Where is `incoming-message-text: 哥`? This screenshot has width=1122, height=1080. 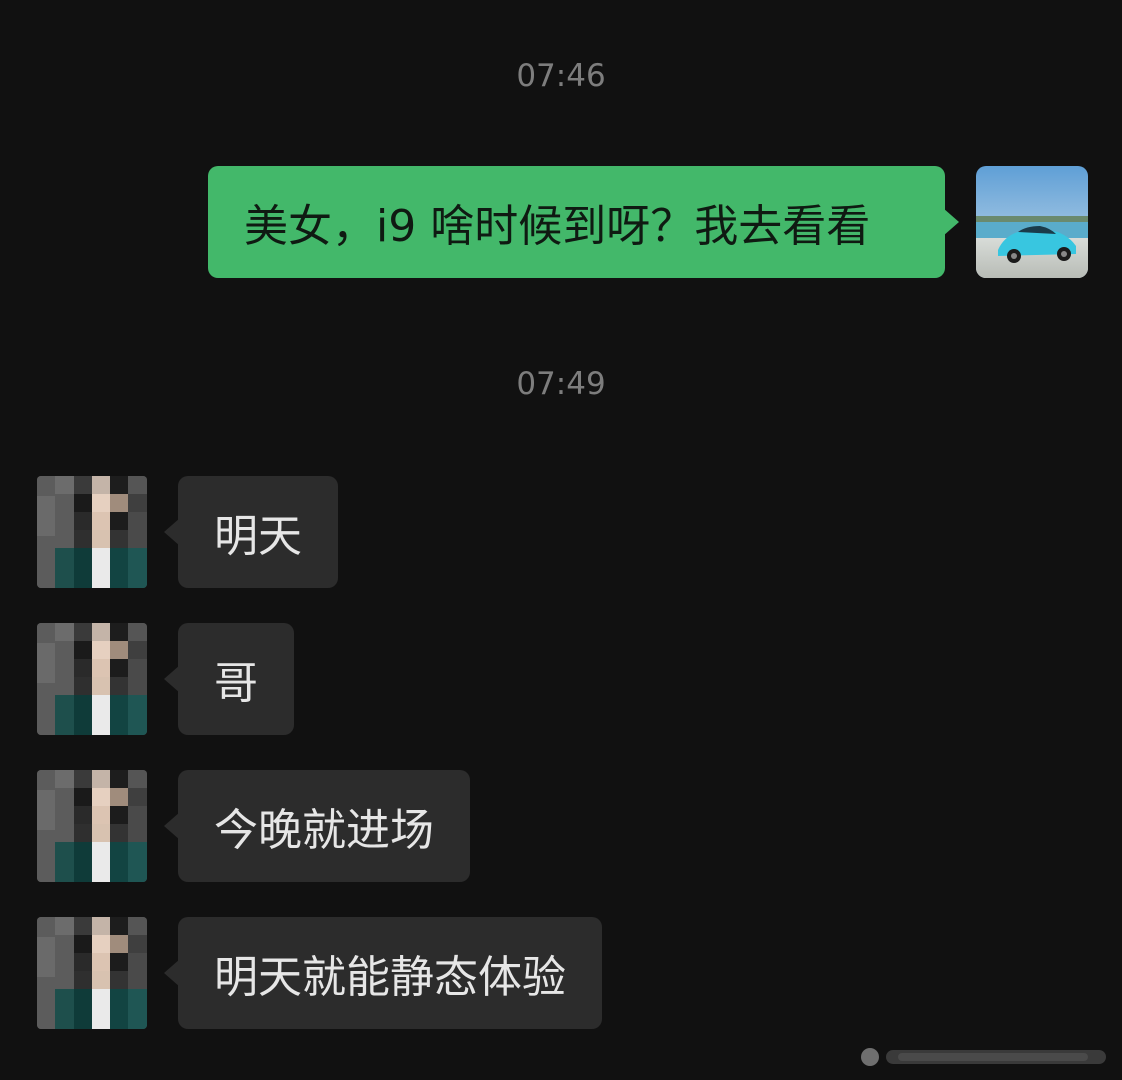
incoming-message-text: 哥 is located at coordinates (236, 683).